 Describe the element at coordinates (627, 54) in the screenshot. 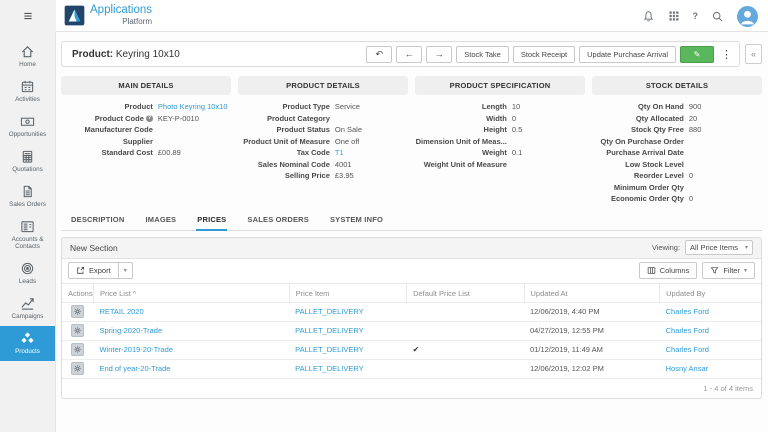

I see `update-purchase-arrival-button: Update Purchase Arrival` at that location.